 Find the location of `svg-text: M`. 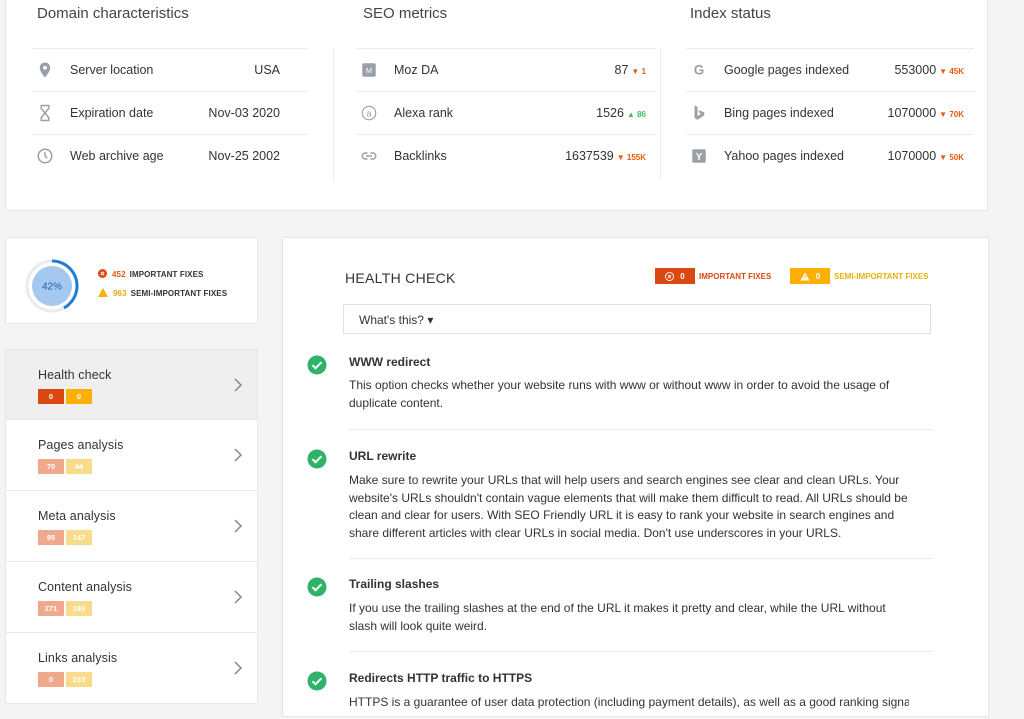

svg-text: M is located at coordinates (369, 70).